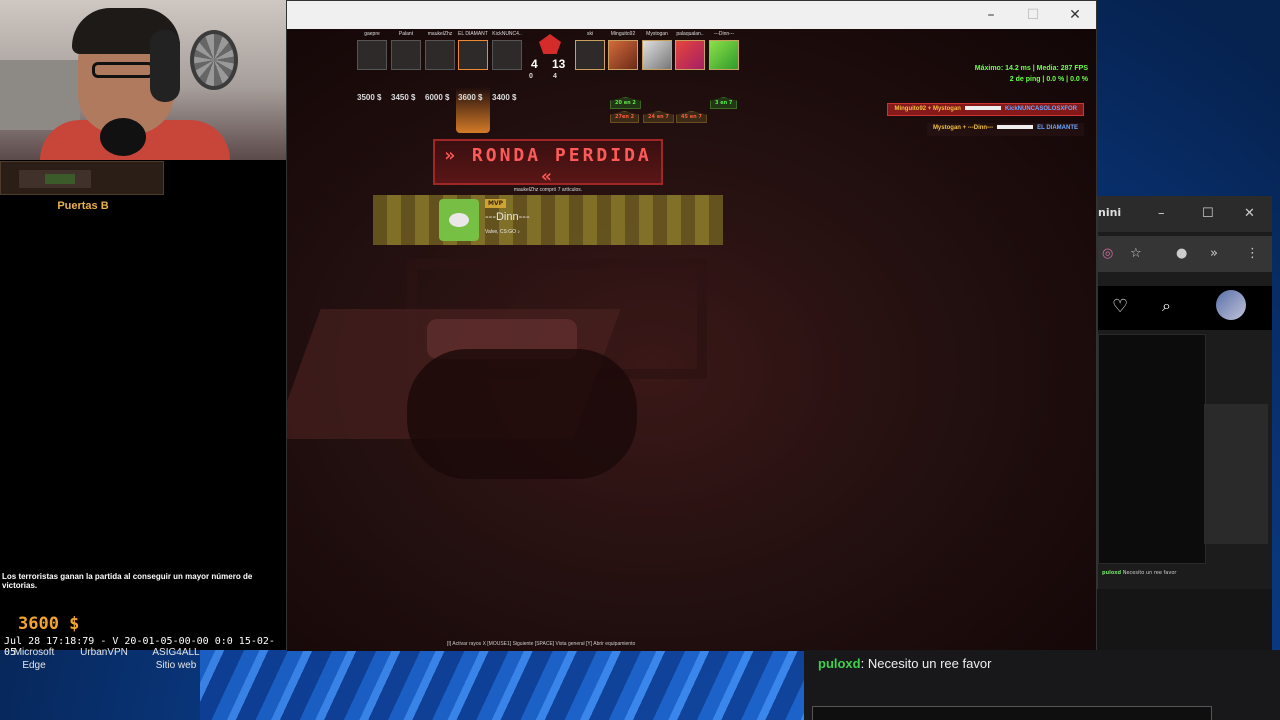  What do you see at coordinates (625, 117) in the screenshot?
I see `streak-badge: 27en 2` at bounding box center [625, 117].